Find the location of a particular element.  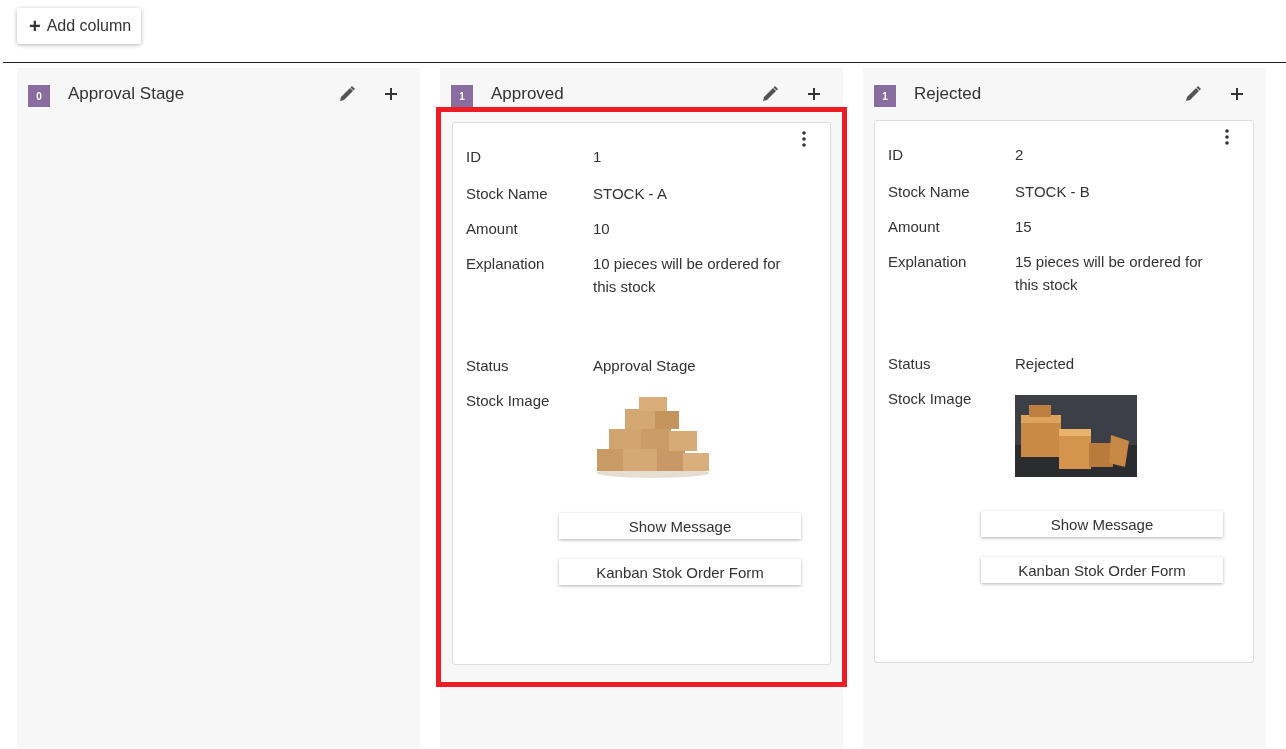

field-value: 10 pieces will be ordered for this stock is located at coordinates (687, 275).